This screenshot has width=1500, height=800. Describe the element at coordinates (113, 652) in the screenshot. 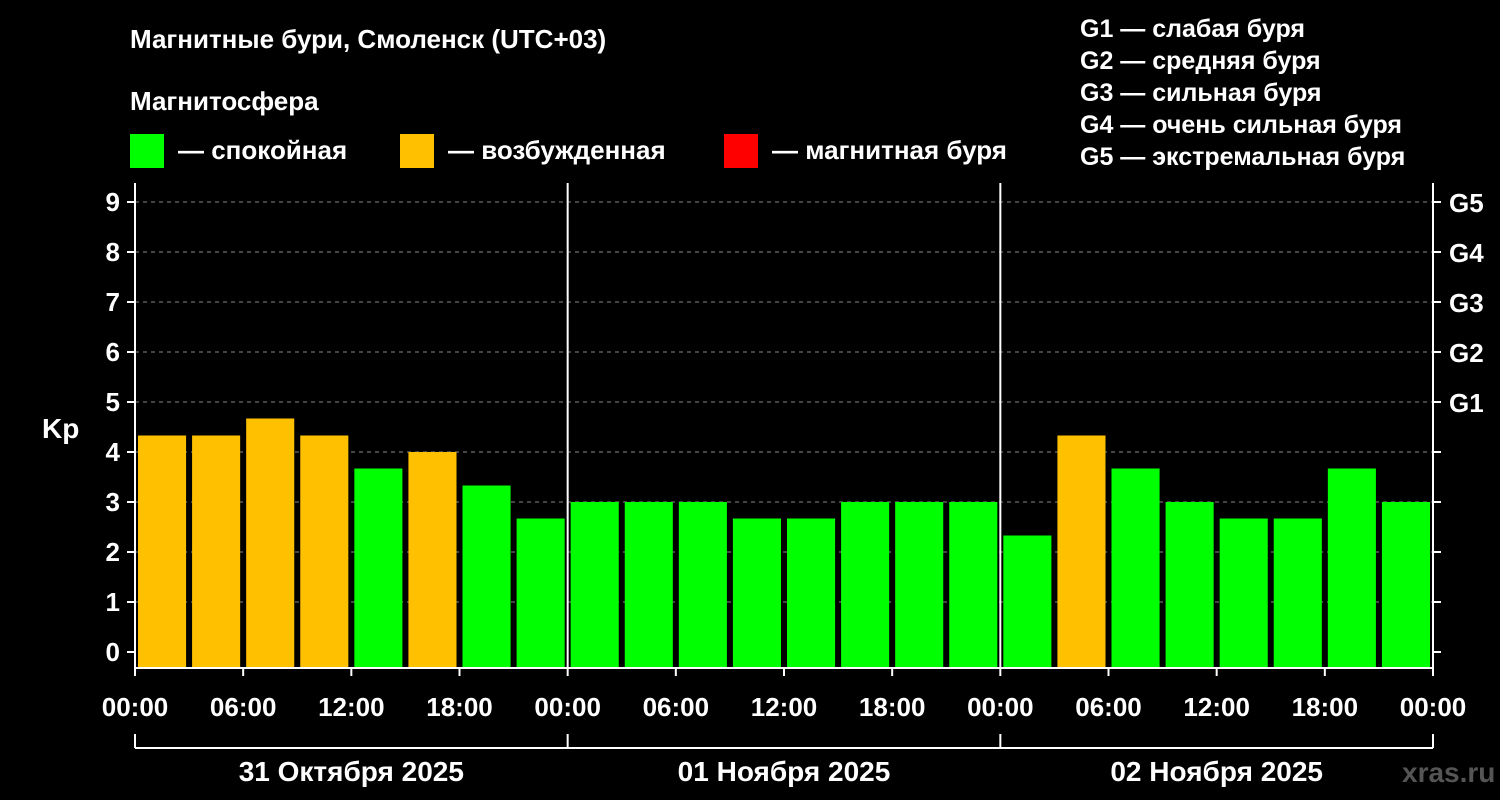

I see `y-tick-label: 0` at that location.